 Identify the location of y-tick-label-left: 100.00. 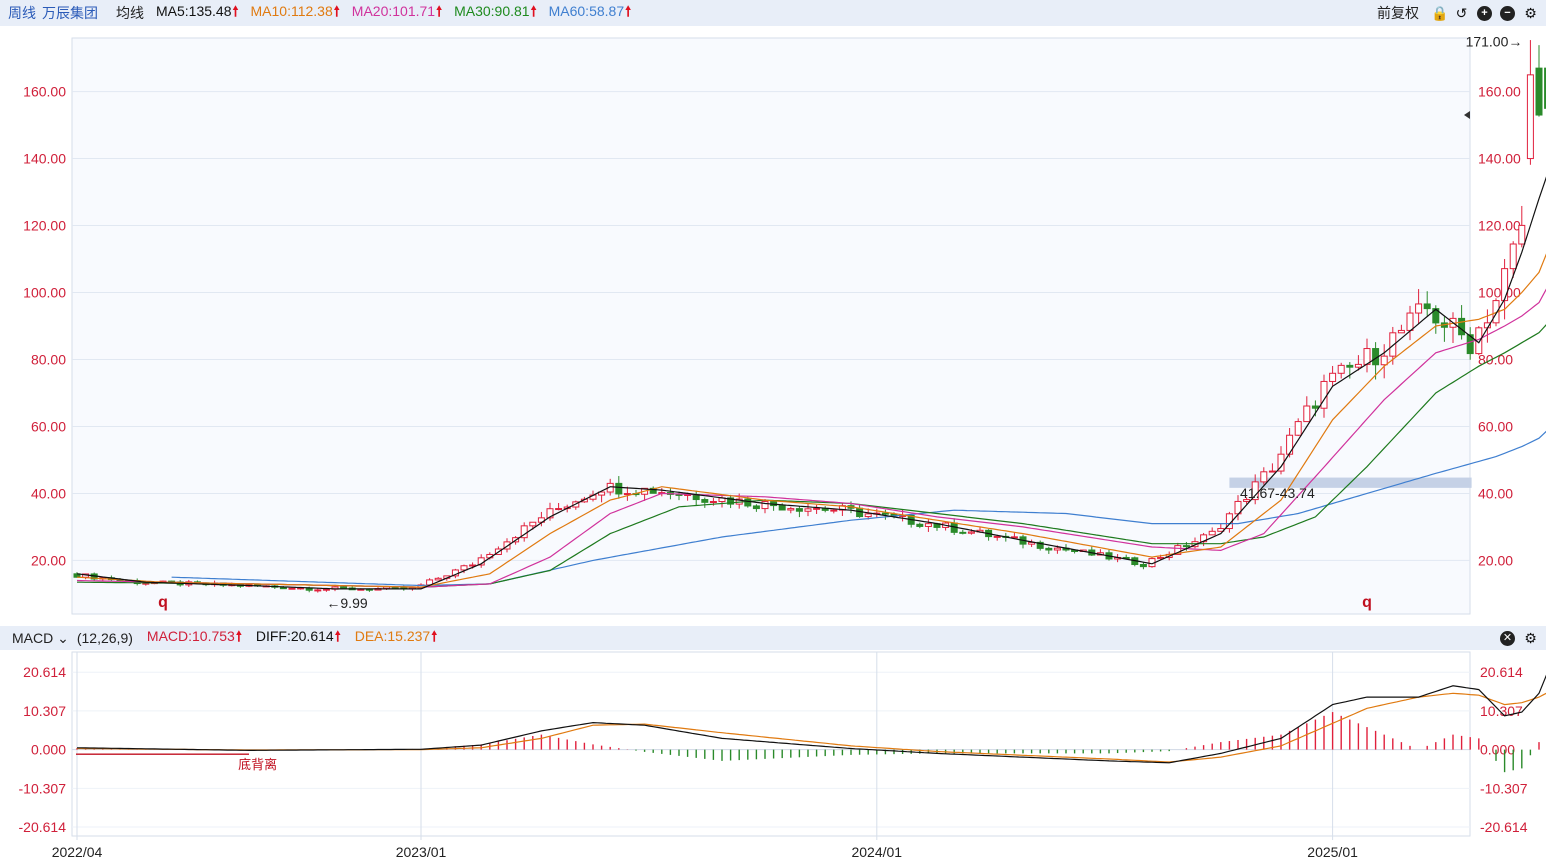
(44, 293).